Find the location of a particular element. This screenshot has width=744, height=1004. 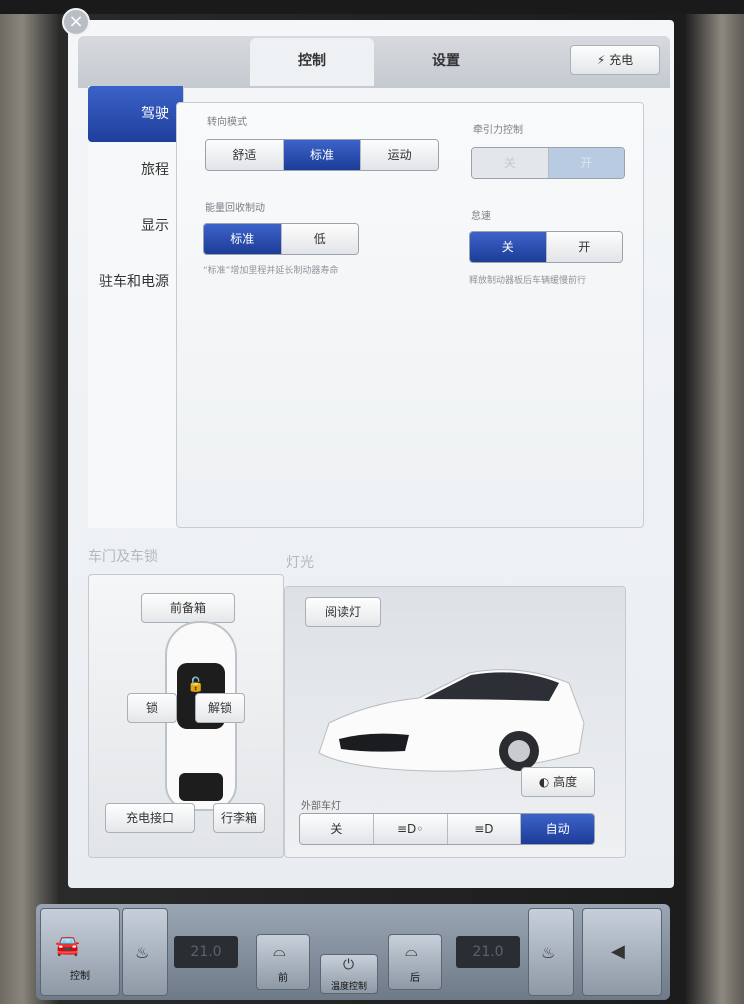

climate-control-button: ⏻ 温度控制 is located at coordinates (349, 974).